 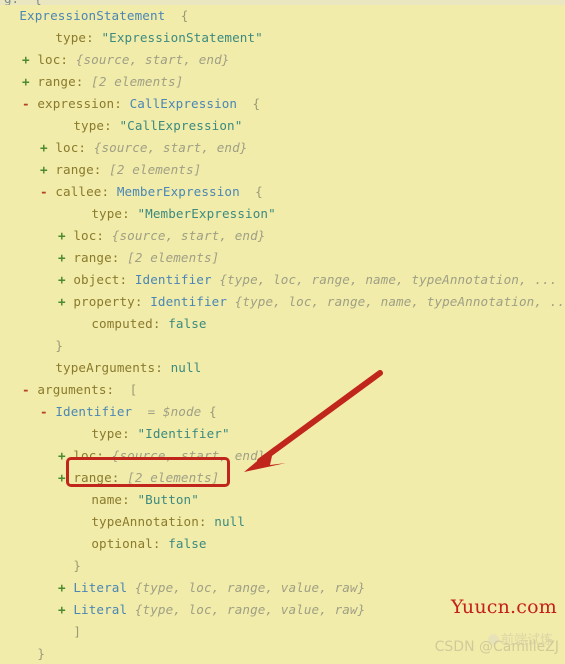 I want to click on keyword-value: null, so click(x=186, y=367).